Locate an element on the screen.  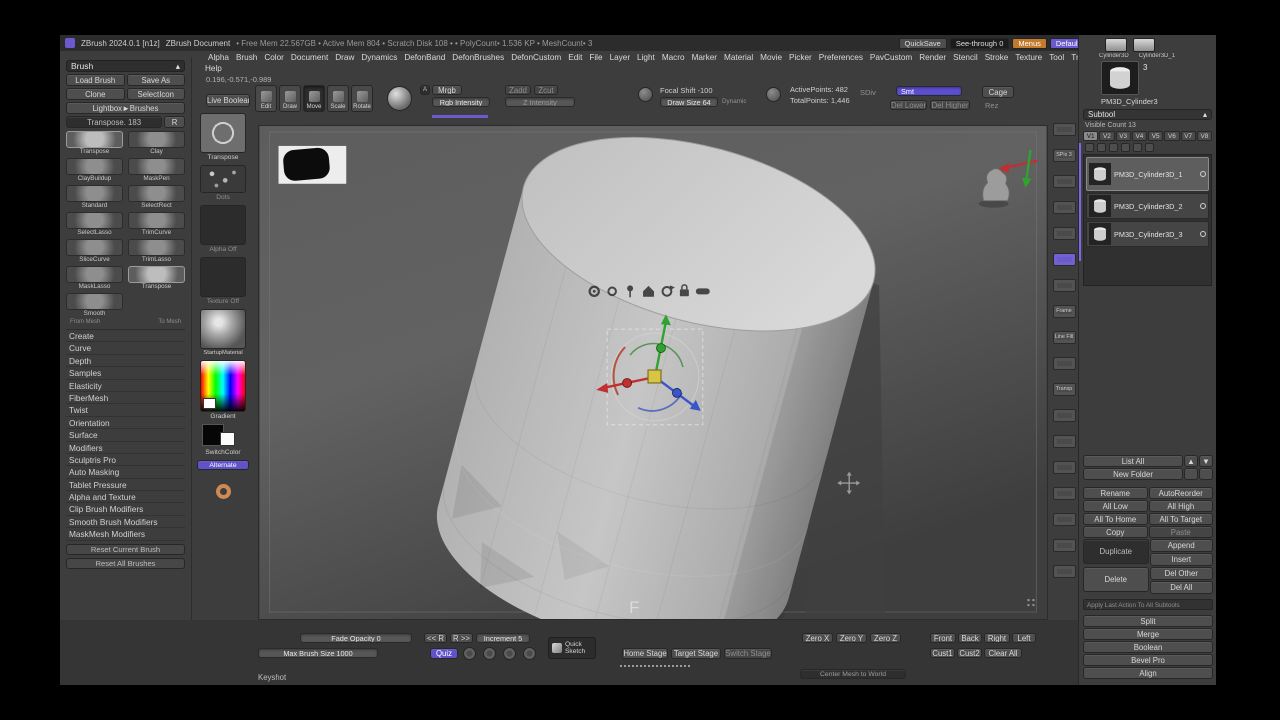
bevel-pro-button: Bevel Pro is located at coordinates (1148, 660).